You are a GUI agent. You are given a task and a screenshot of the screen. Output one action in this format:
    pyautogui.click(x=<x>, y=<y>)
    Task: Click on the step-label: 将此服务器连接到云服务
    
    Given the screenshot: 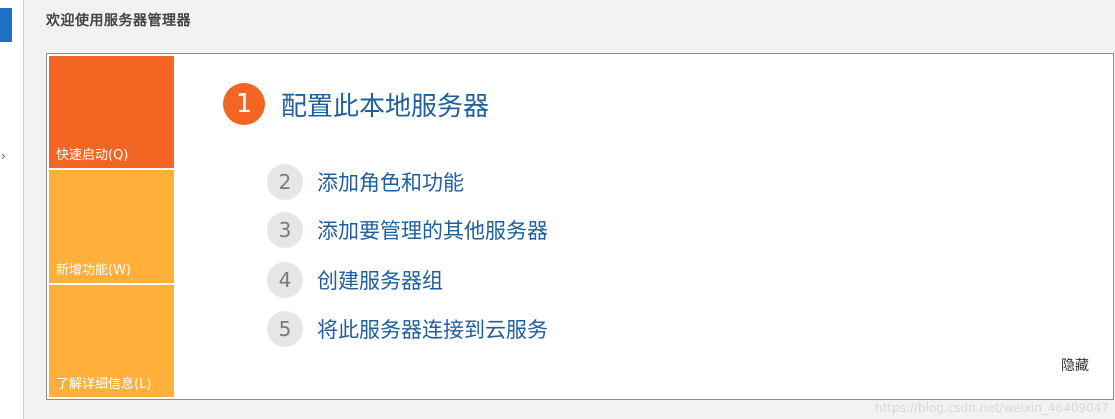 What is the action you would take?
    pyautogui.click(x=432, y=329)
    